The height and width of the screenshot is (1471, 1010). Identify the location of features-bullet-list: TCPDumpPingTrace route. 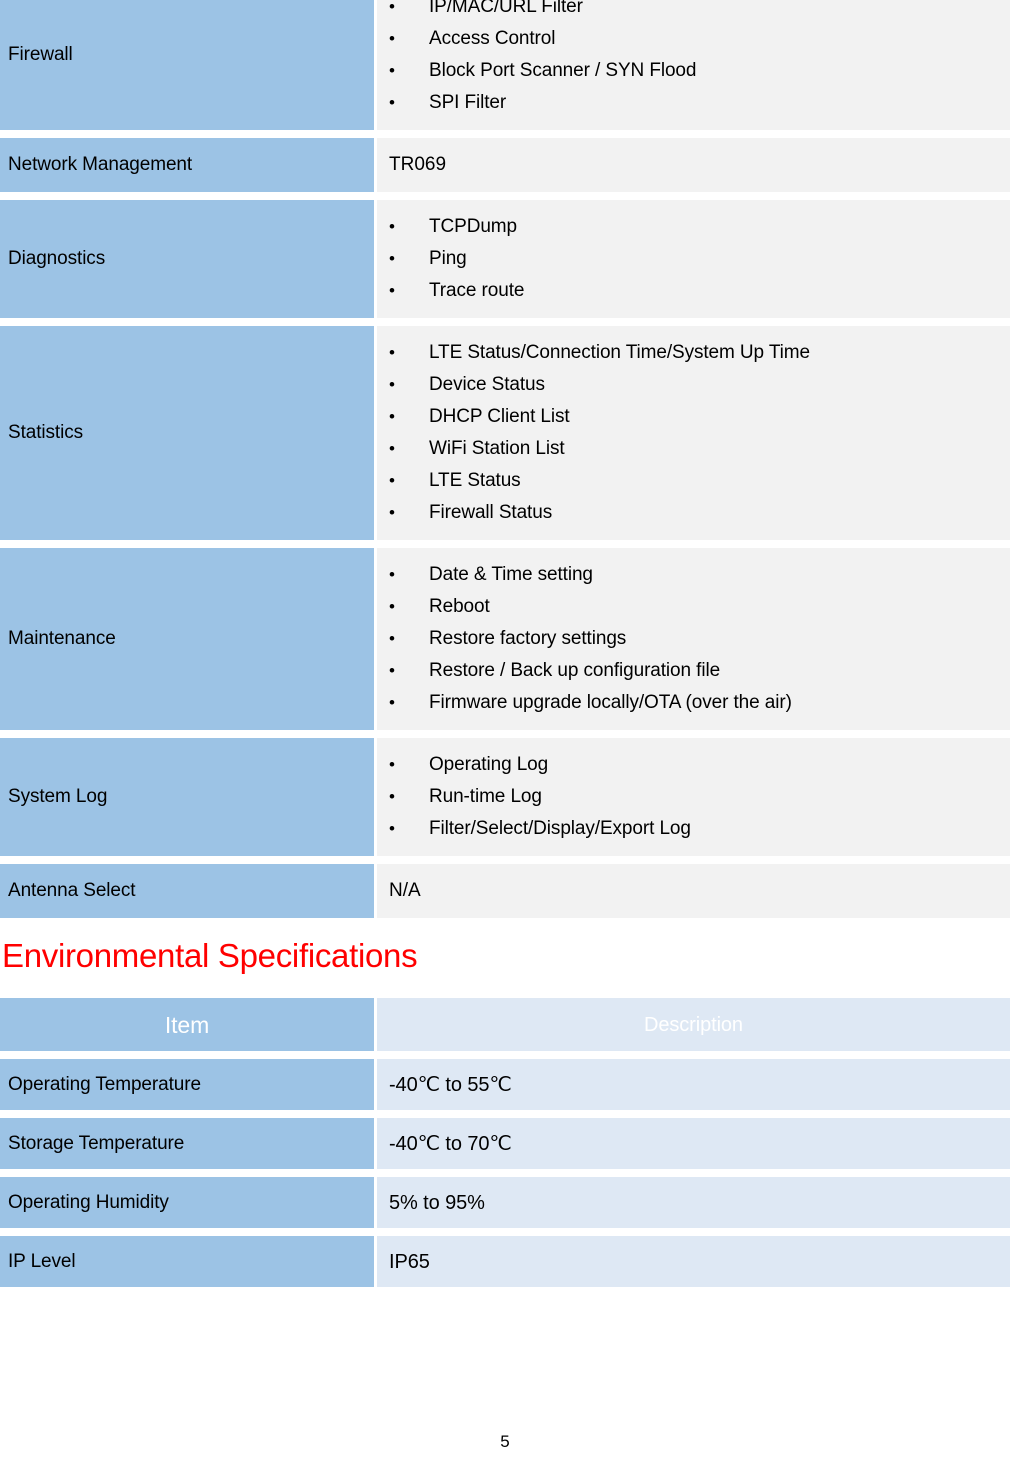
(693, 259).